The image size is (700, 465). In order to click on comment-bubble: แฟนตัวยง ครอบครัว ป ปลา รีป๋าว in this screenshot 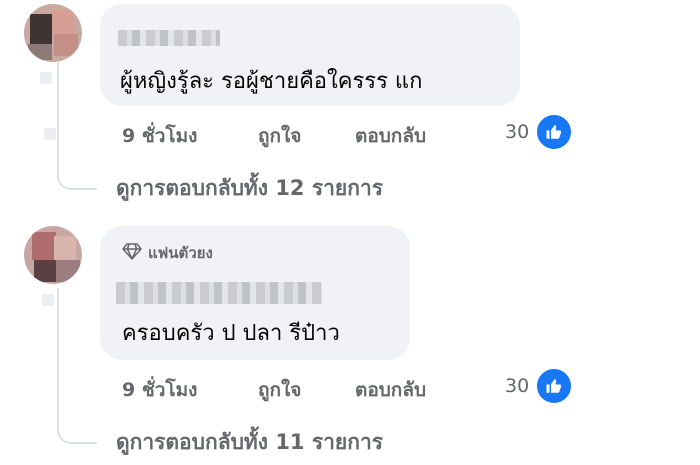, I will do `click(255, 293)`.